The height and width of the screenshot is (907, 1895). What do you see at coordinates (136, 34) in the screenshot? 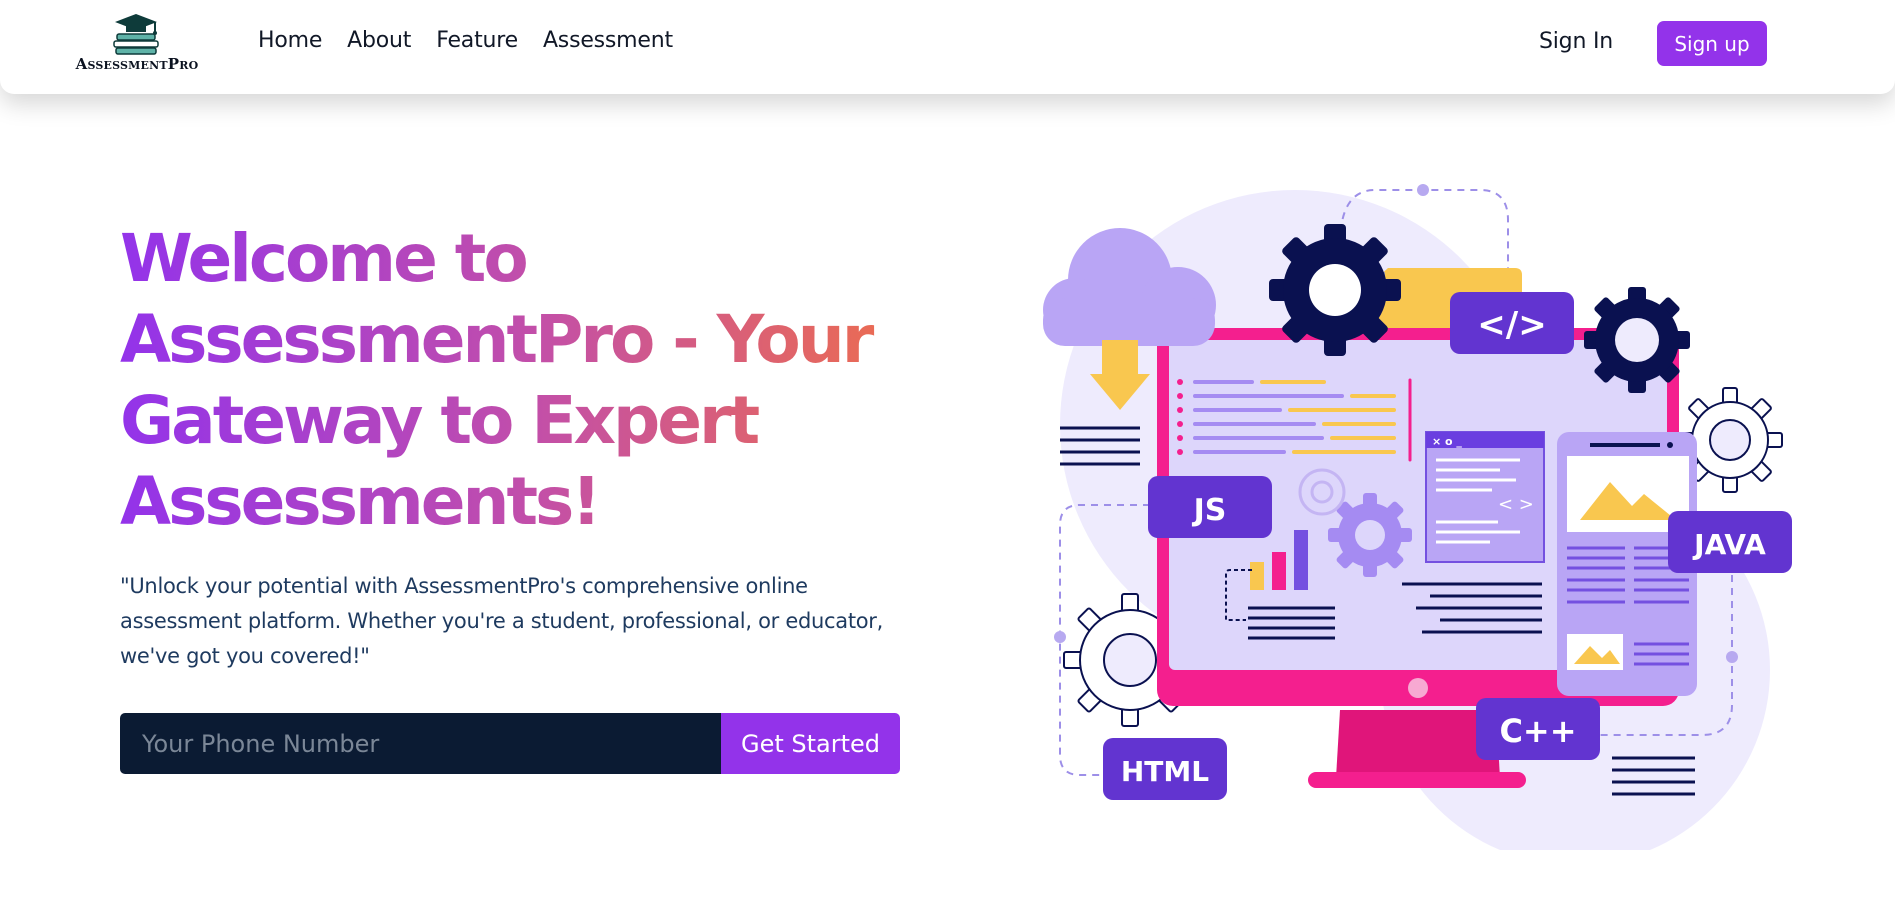
I see `graduation-cap-books-icon` at bounding box center [136, 34].